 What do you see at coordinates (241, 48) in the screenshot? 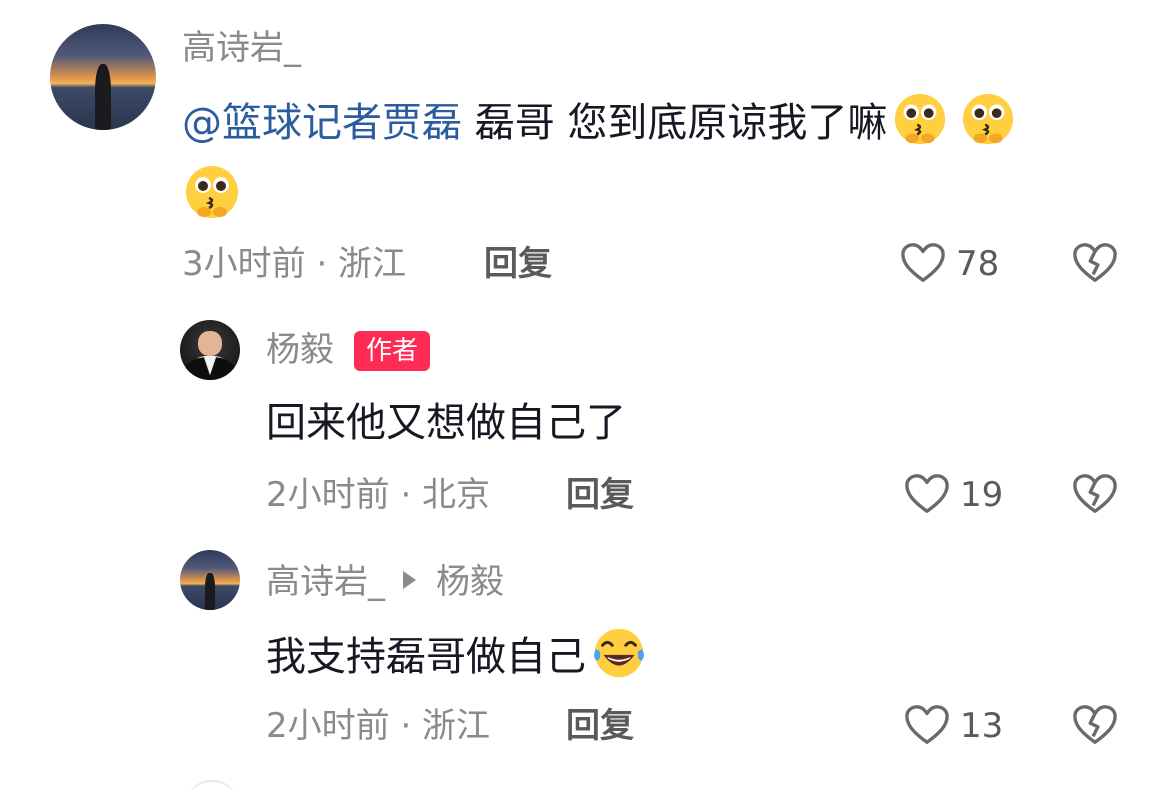
I see `comment-username: 高诗岩_` at bounding box center [241, 48].